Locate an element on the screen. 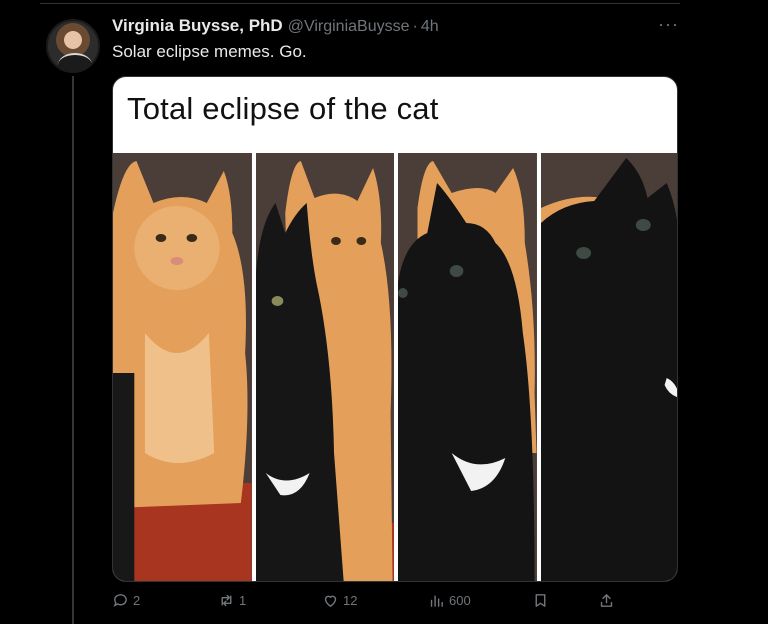  retweet-count: 1 is located at coordinates (243, 600).